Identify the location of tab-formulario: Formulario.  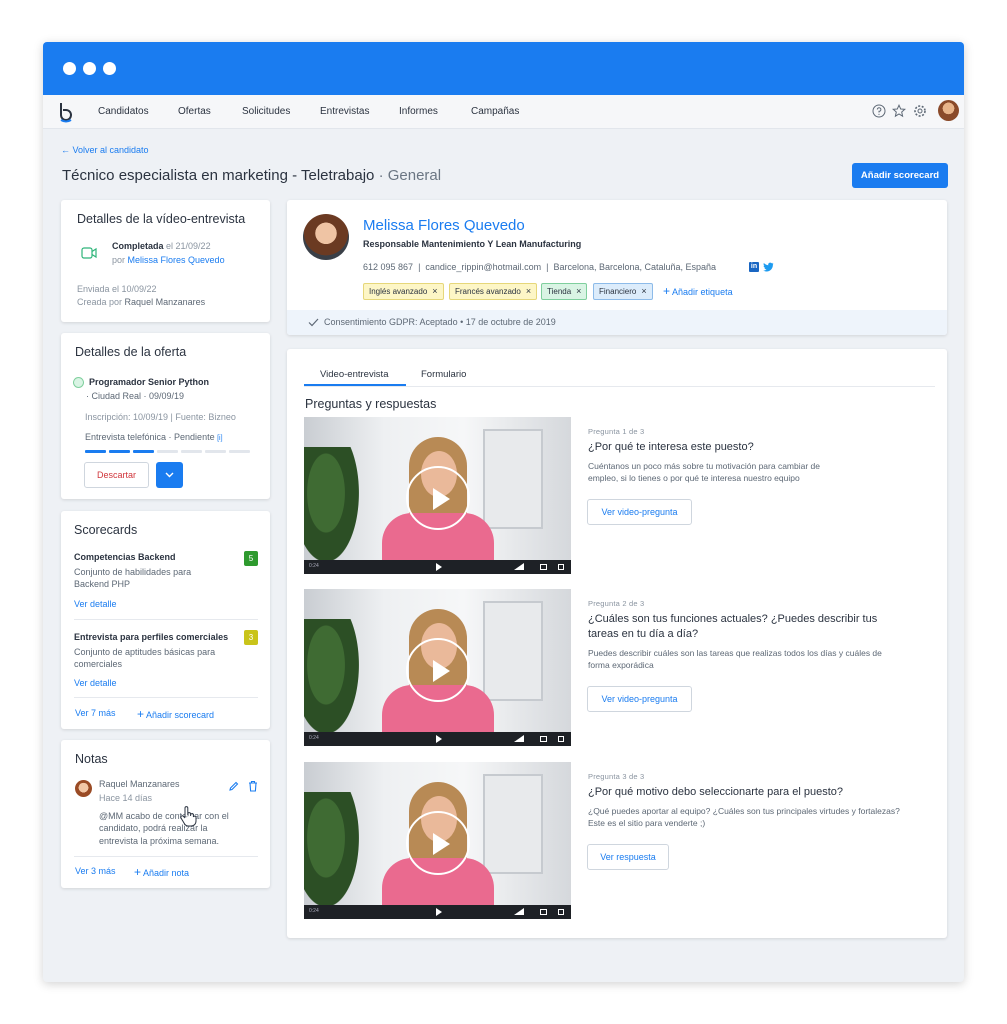
(443, 374).